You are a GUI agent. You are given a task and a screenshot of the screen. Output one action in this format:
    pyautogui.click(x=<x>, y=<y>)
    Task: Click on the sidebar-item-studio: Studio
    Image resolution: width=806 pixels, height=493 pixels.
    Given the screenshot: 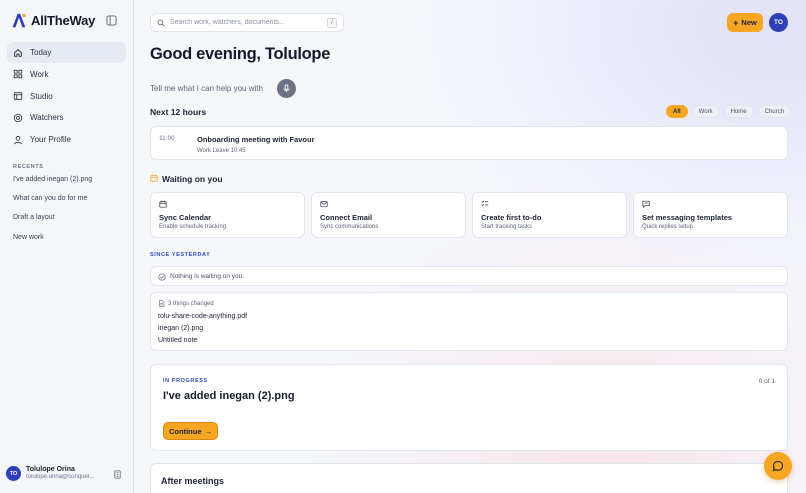 What is the action you would take?
    pyautogui.click(x=66, y=96)
    